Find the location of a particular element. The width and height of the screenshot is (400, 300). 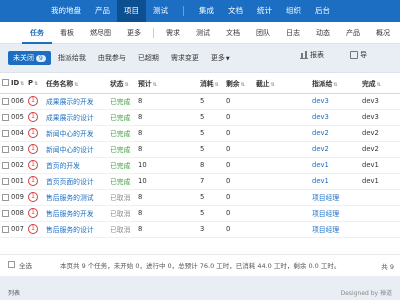

task-name-link: 成果展示的开发 is located at coordinates (76, 101).